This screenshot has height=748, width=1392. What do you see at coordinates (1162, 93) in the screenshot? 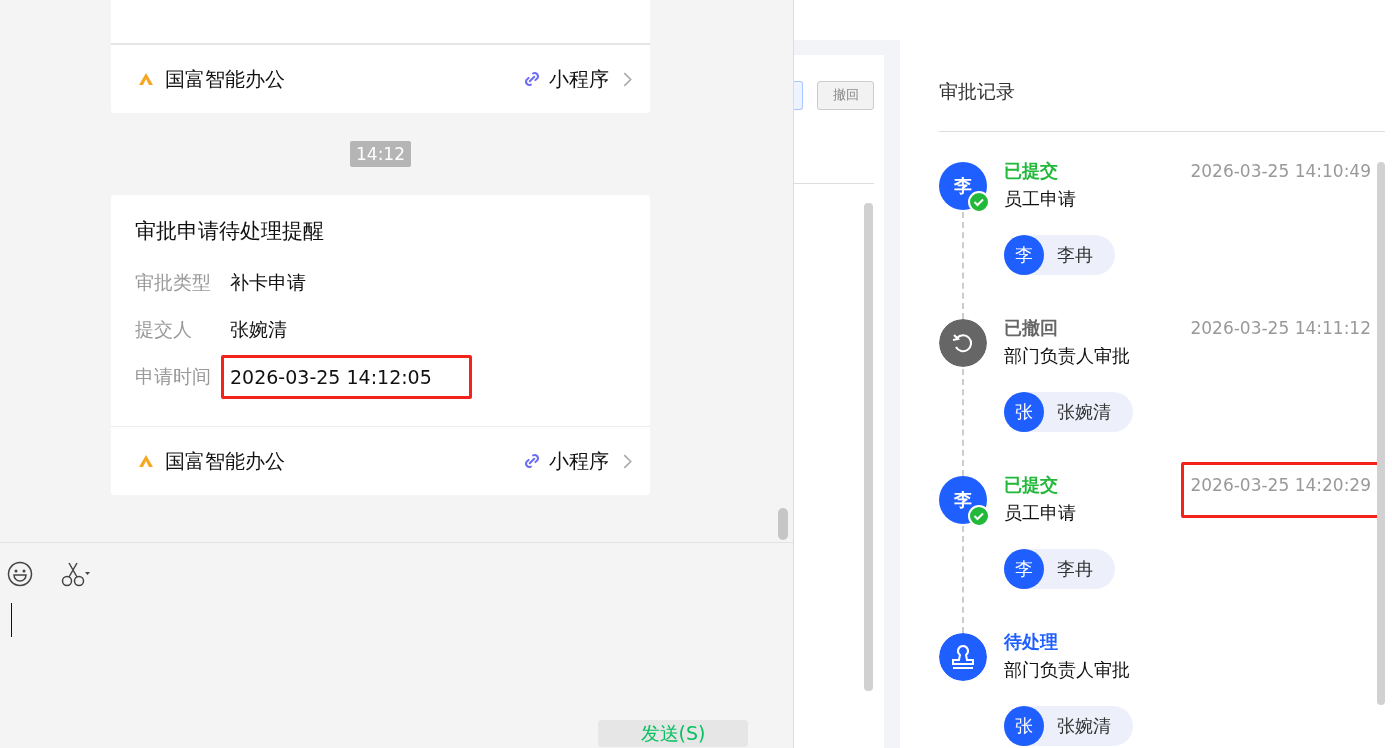
I see `panel-title: 审批记录` at bounding box center [1162, 93].